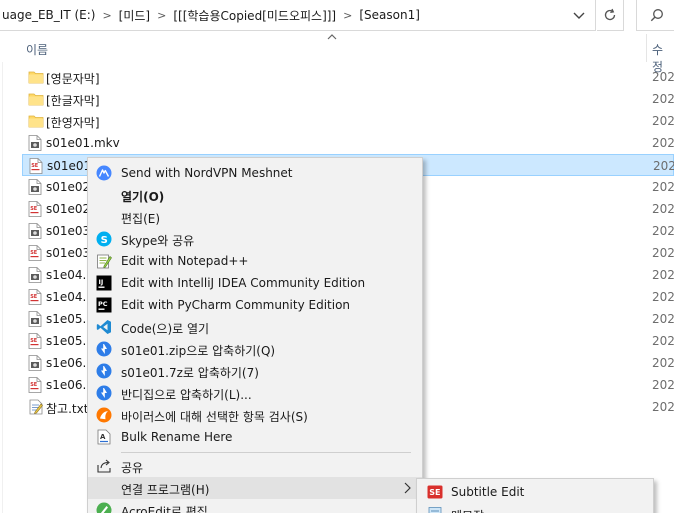  I want to click on refresh-button, so click(610, 15).